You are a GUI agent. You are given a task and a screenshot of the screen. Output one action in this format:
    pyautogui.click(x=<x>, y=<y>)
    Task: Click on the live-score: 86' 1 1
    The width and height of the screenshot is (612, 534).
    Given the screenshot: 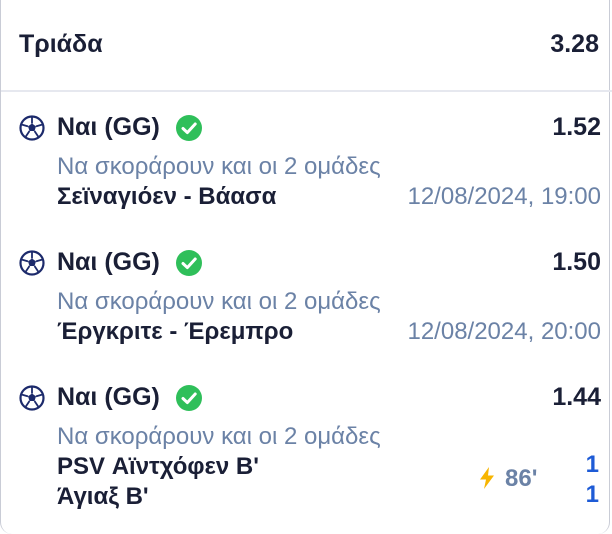 What is the action you would take?
    pyautogui.click(x=539, y=482)
    